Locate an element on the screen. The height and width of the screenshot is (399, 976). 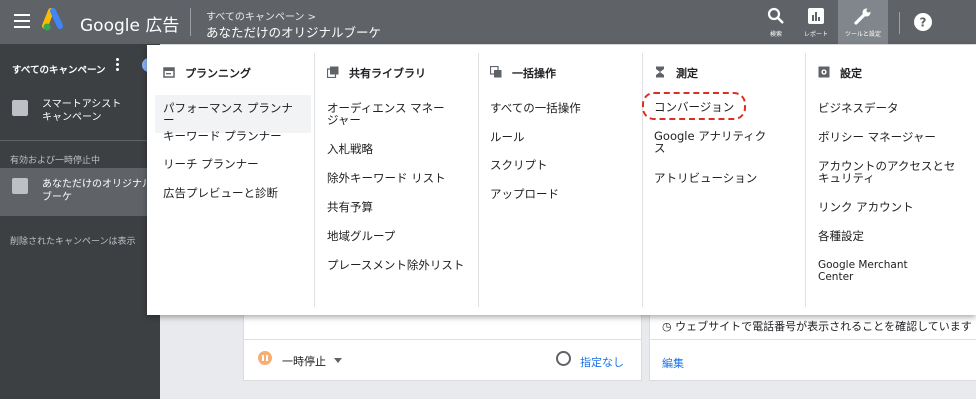
chevron-down-icon is located at coordinates (338, 360).